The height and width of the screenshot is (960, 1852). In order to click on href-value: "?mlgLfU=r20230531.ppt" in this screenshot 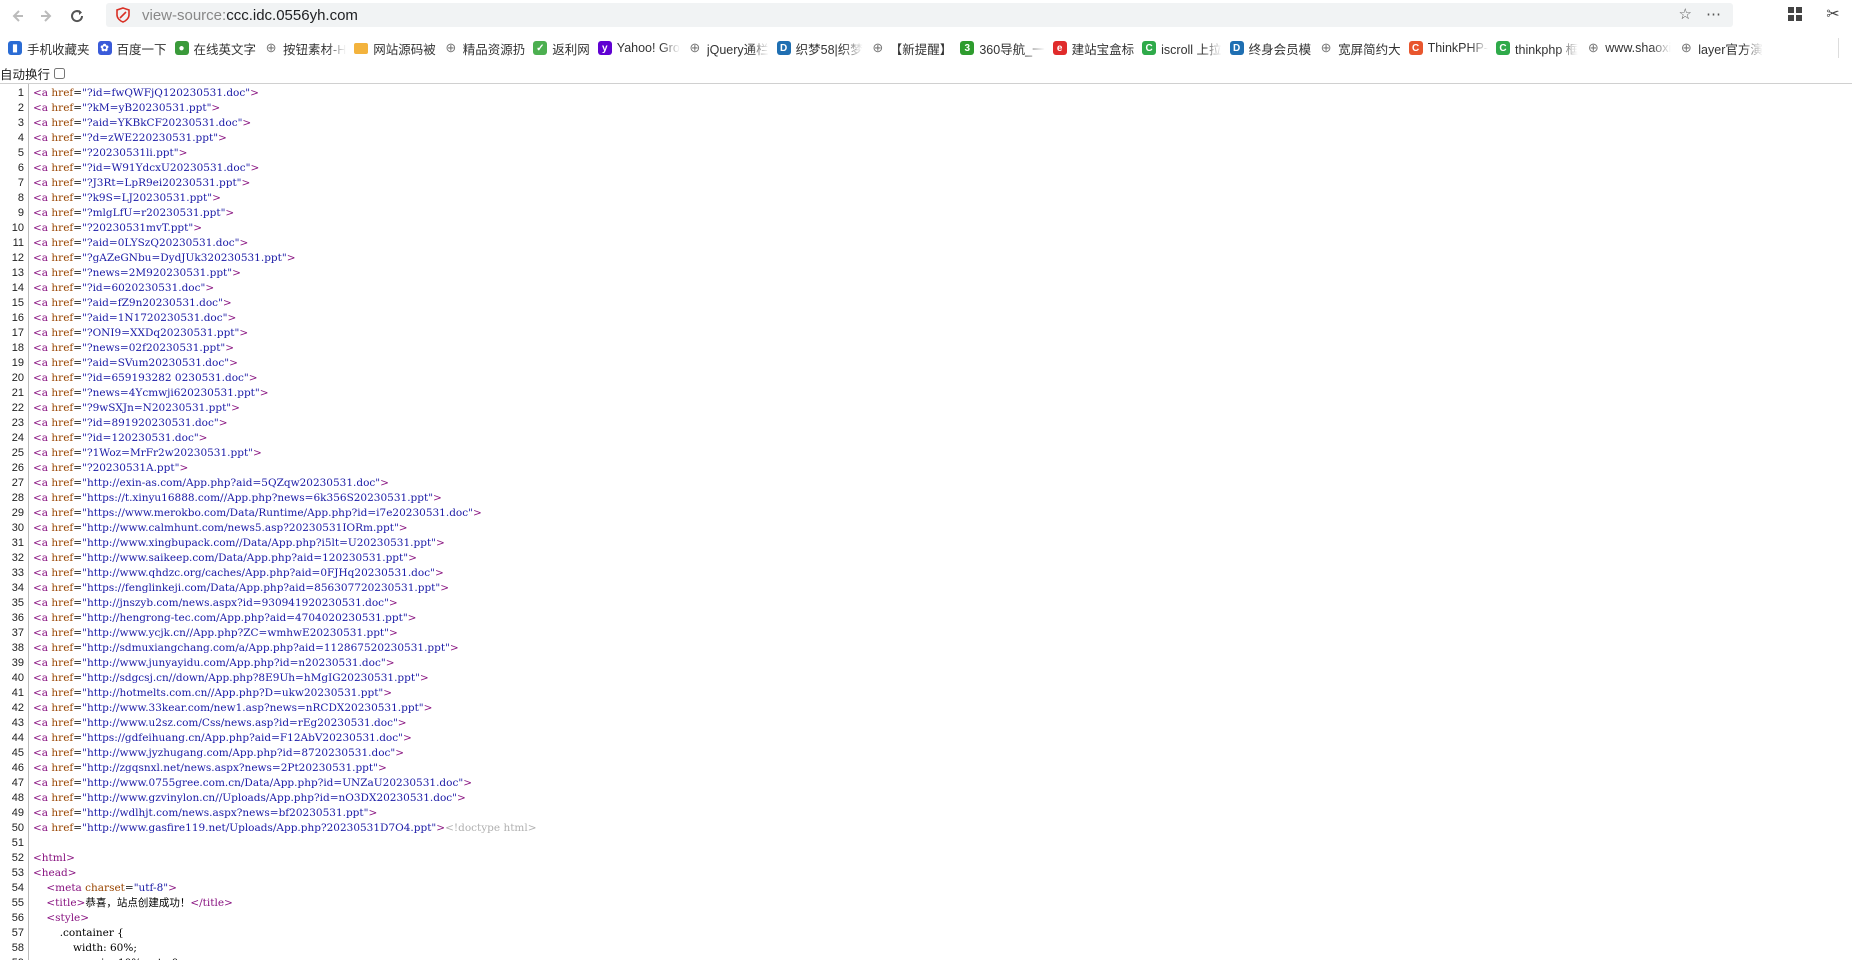, I will do `click(153, 213)`.